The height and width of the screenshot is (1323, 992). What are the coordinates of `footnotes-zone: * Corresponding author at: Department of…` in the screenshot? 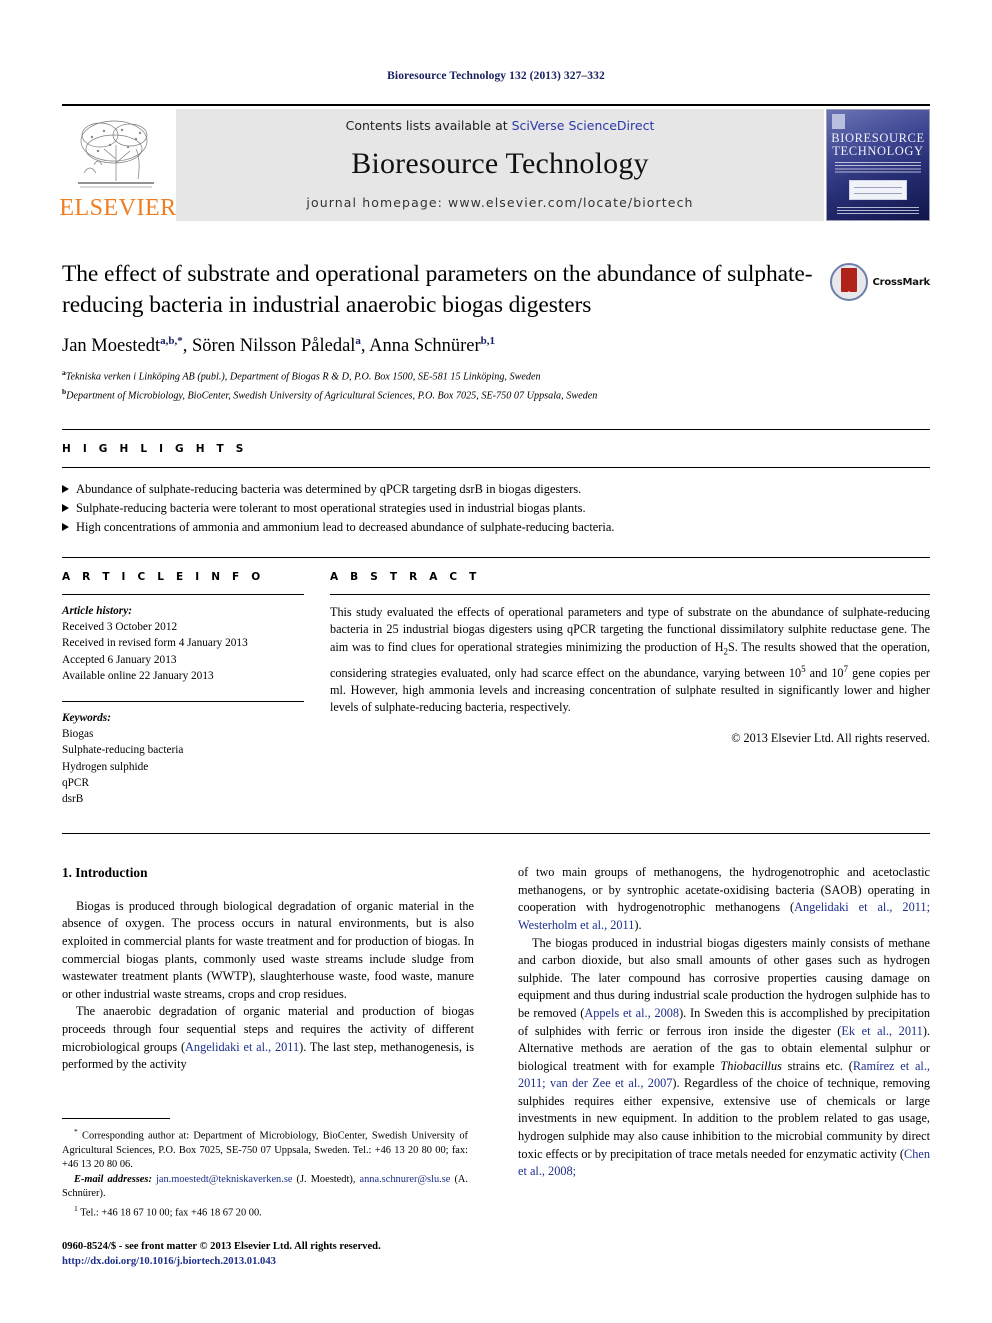 It's located at (265, 1169).